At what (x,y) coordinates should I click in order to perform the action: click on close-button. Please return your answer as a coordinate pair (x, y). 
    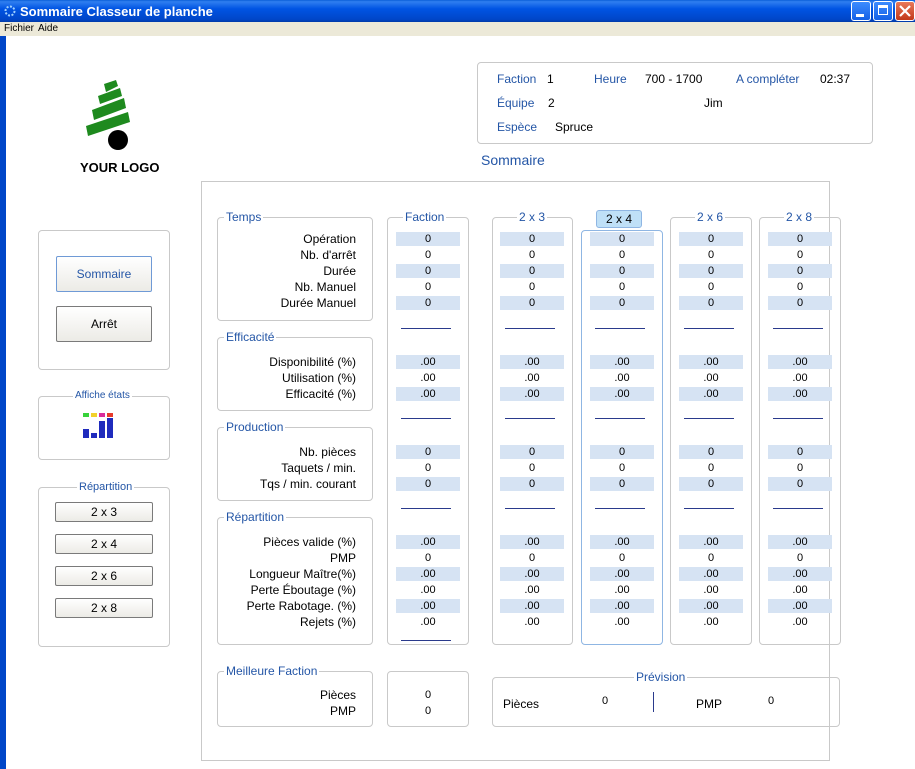
    Looking at the image, I should click on (905, 11).